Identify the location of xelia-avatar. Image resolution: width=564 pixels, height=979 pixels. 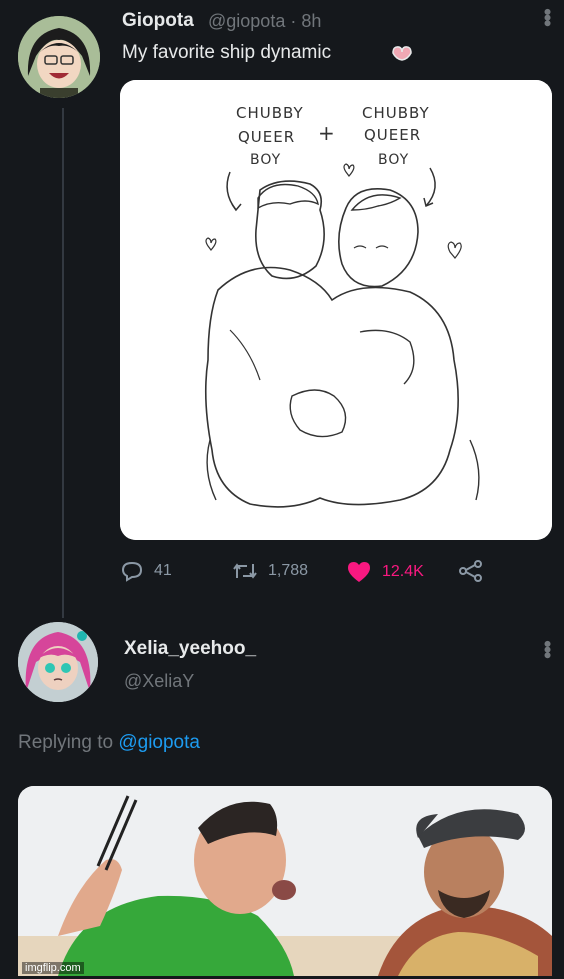
(58, 662).